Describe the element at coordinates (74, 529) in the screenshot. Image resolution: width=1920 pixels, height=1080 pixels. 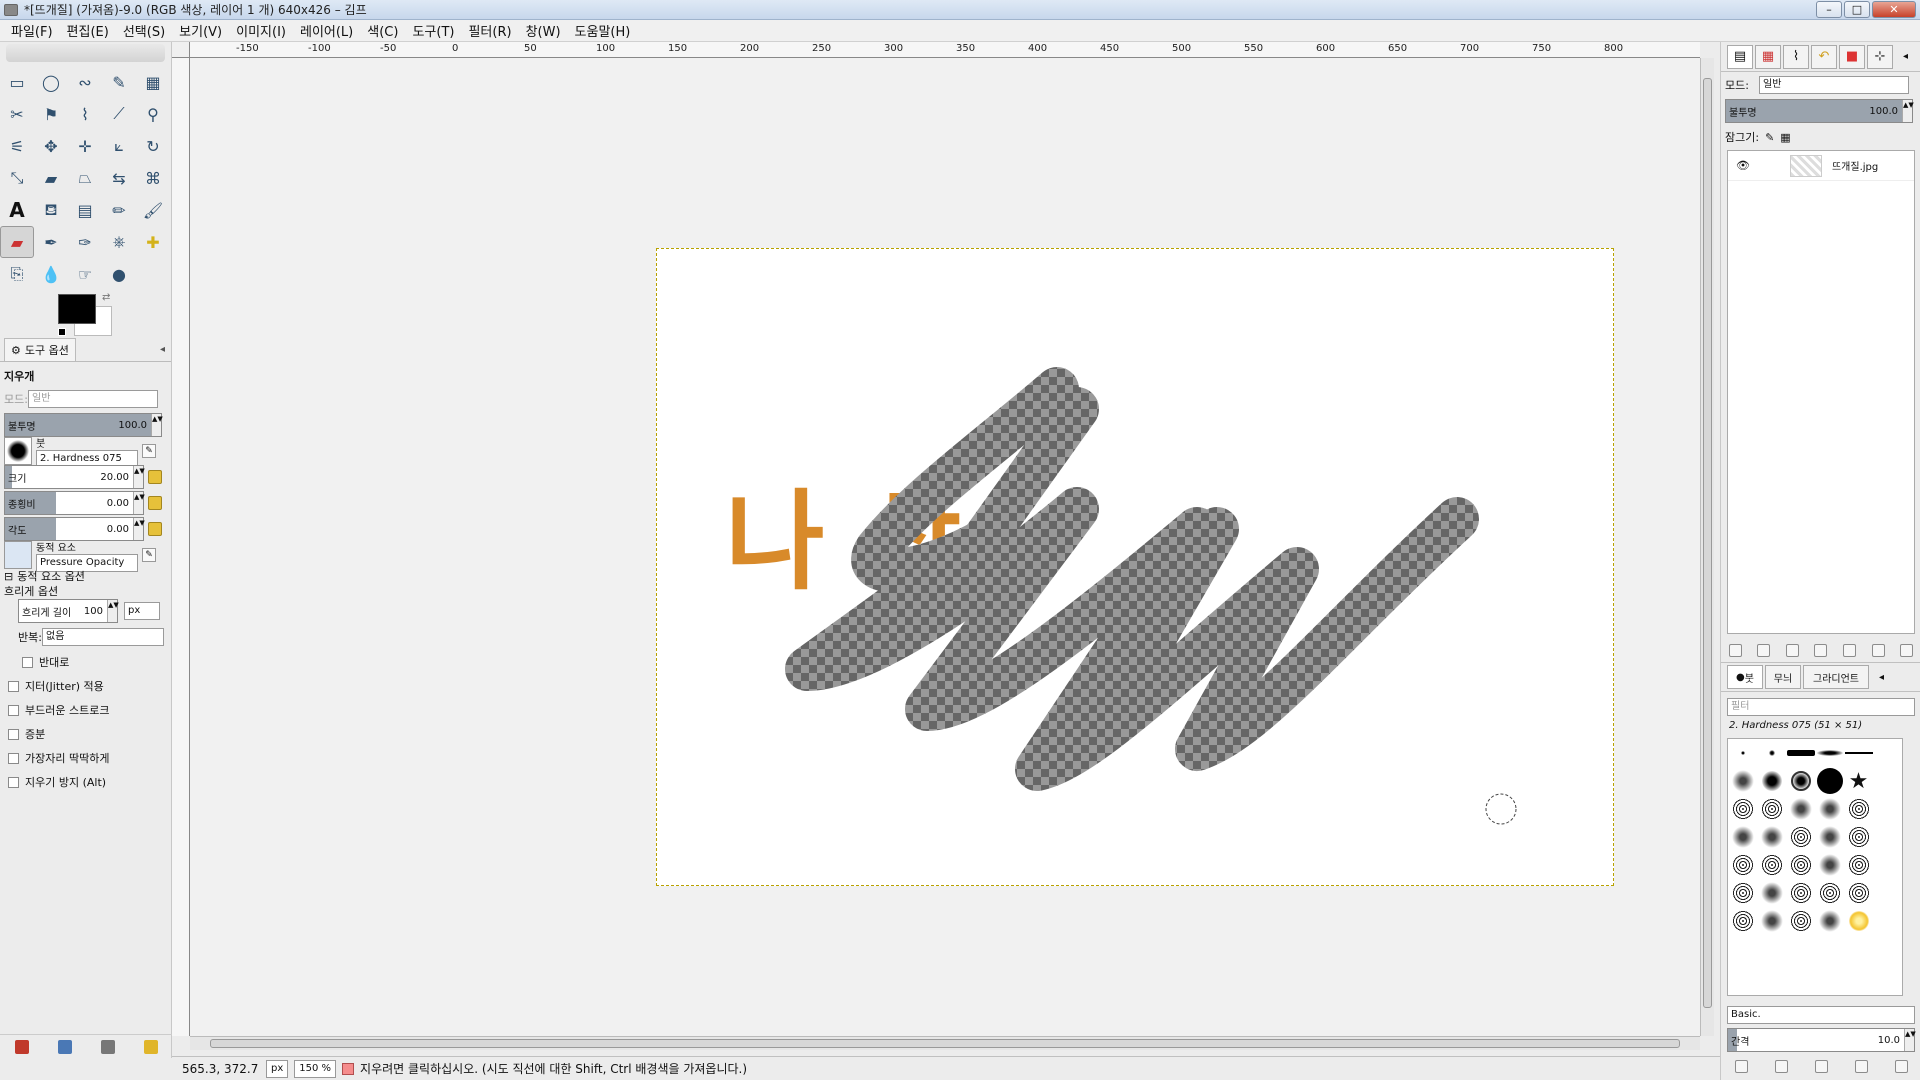
I see `angle-slider: 각도 0.00 ▲▼` at that location.